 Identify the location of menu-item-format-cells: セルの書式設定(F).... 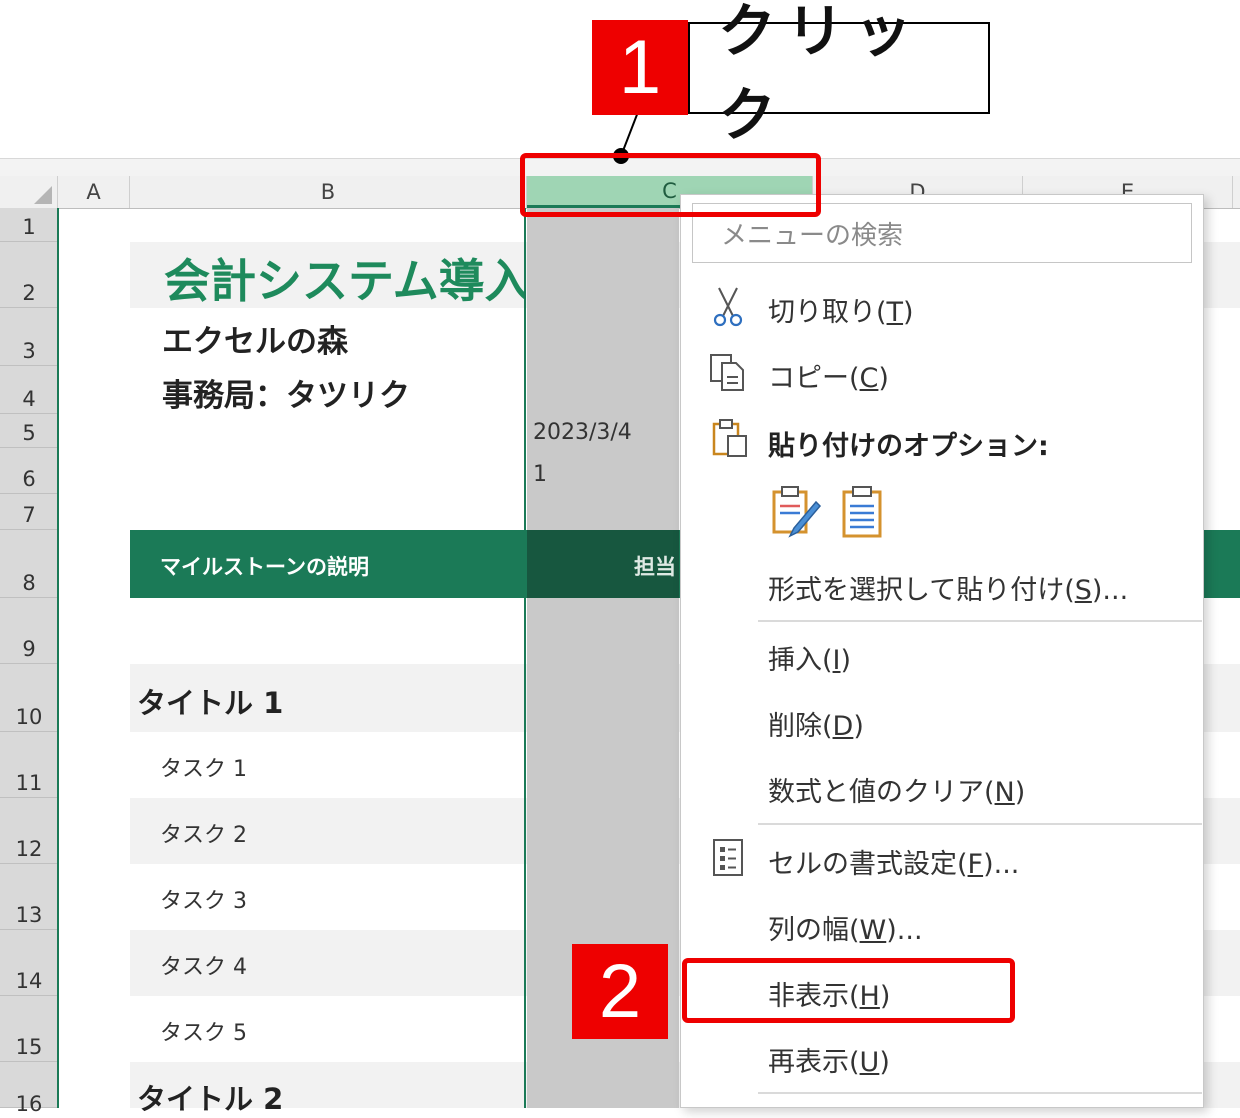
(893, 861).